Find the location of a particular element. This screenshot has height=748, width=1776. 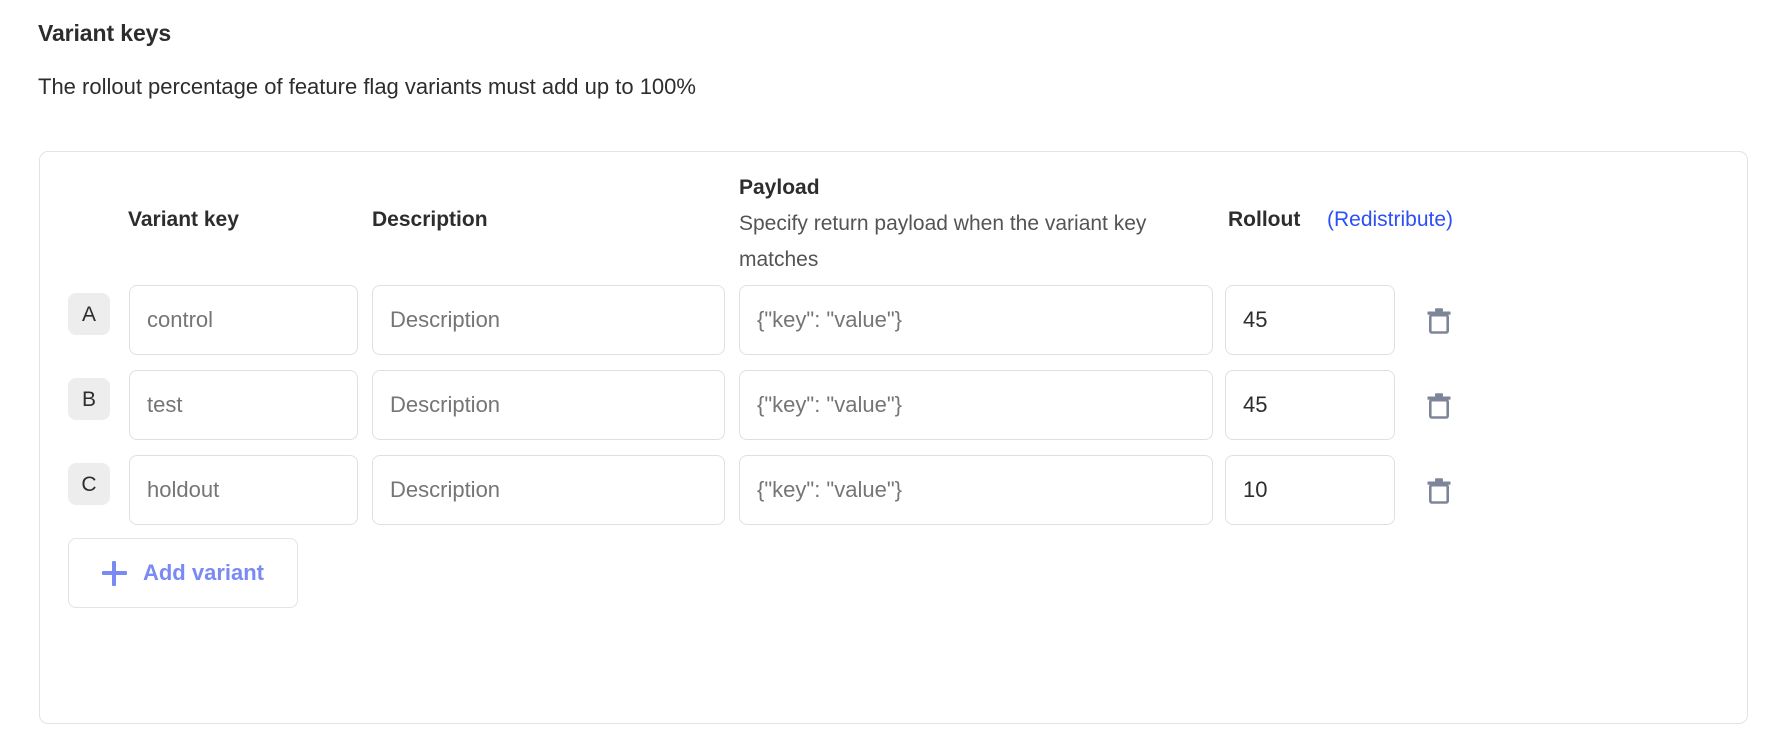

variant-badge: A is located at coordinates (89, 314).